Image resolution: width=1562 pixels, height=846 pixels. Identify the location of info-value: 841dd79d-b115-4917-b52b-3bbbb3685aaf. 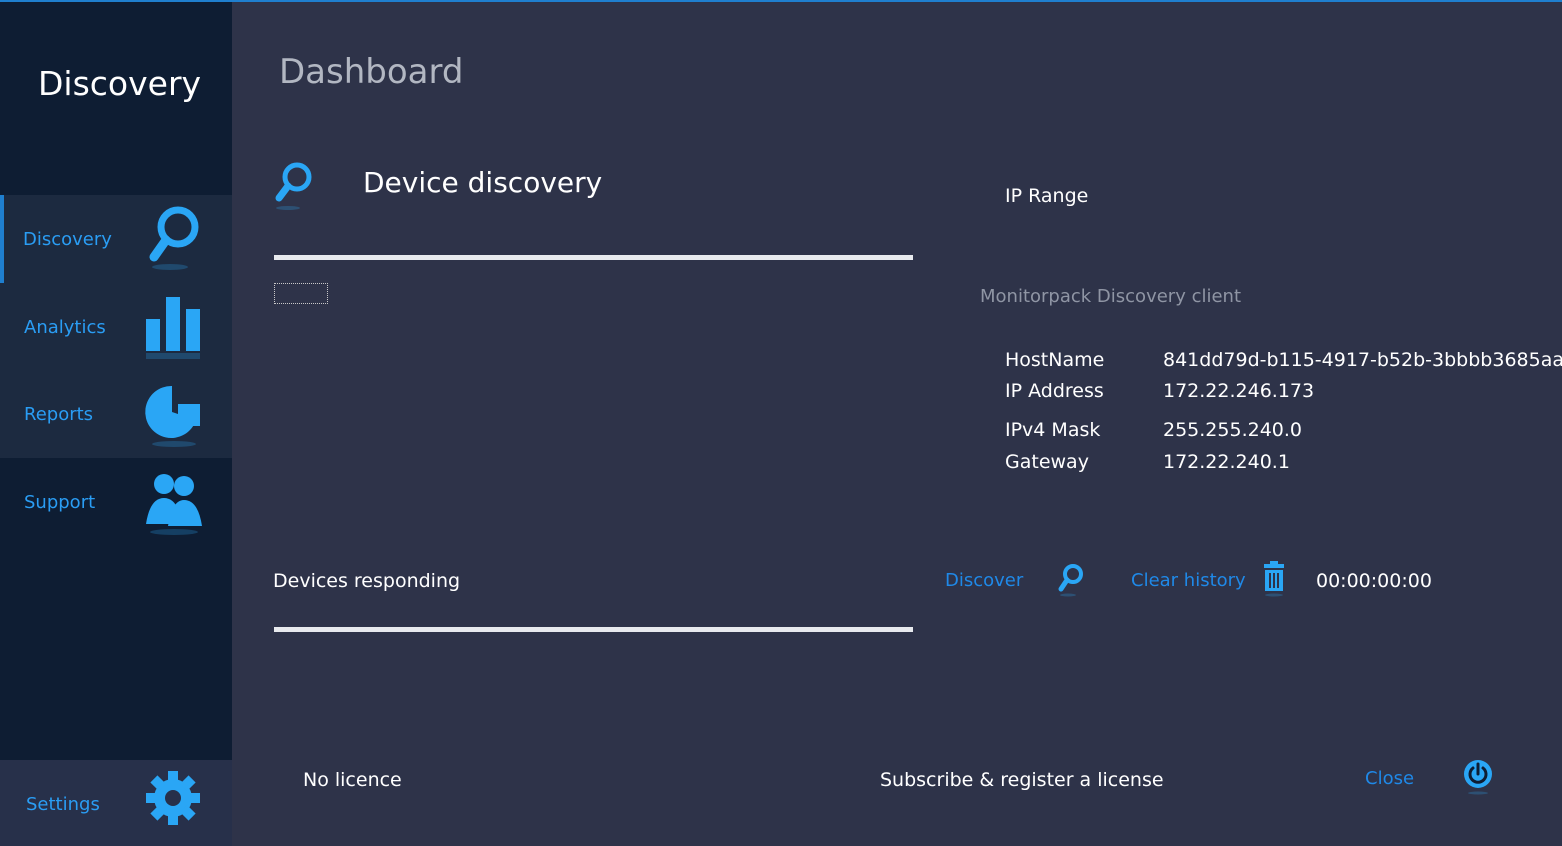
(1362, 360).